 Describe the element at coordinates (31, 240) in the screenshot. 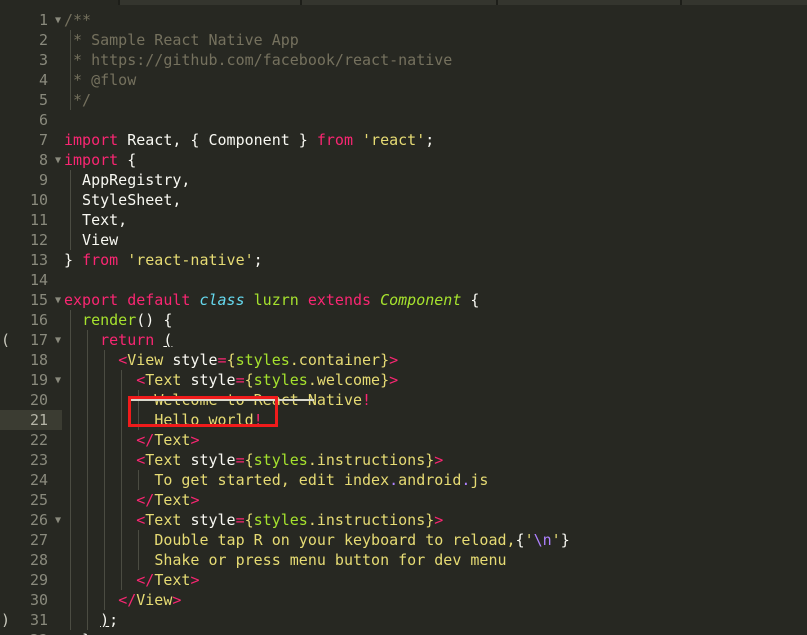

I see `gutter-line-12: 12` at that location.